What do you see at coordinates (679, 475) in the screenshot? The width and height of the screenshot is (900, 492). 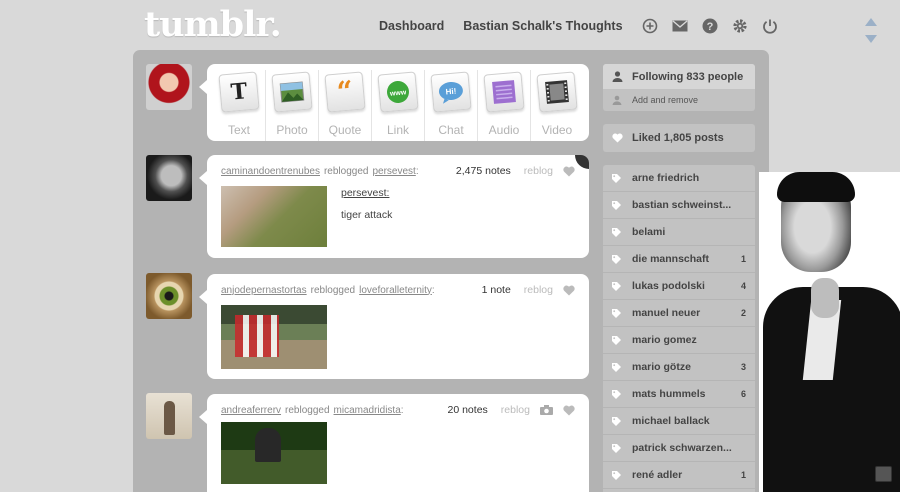 I see `tracked-tag: rené adler 1` at bounding box center [679, 475].